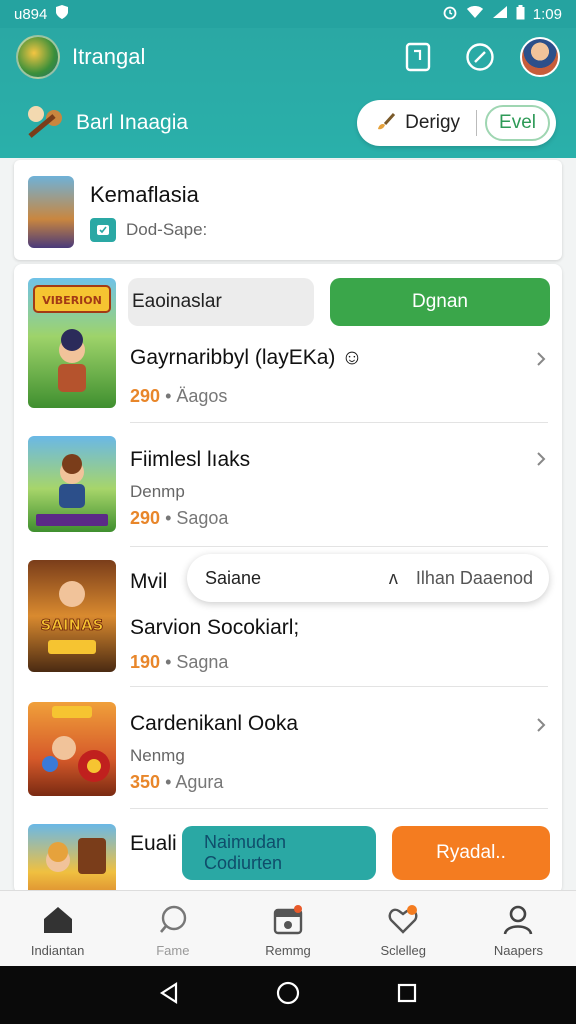 The image size is (576, 1024). I want to click on header-pill: Derigy Evel, so click(456, 123).